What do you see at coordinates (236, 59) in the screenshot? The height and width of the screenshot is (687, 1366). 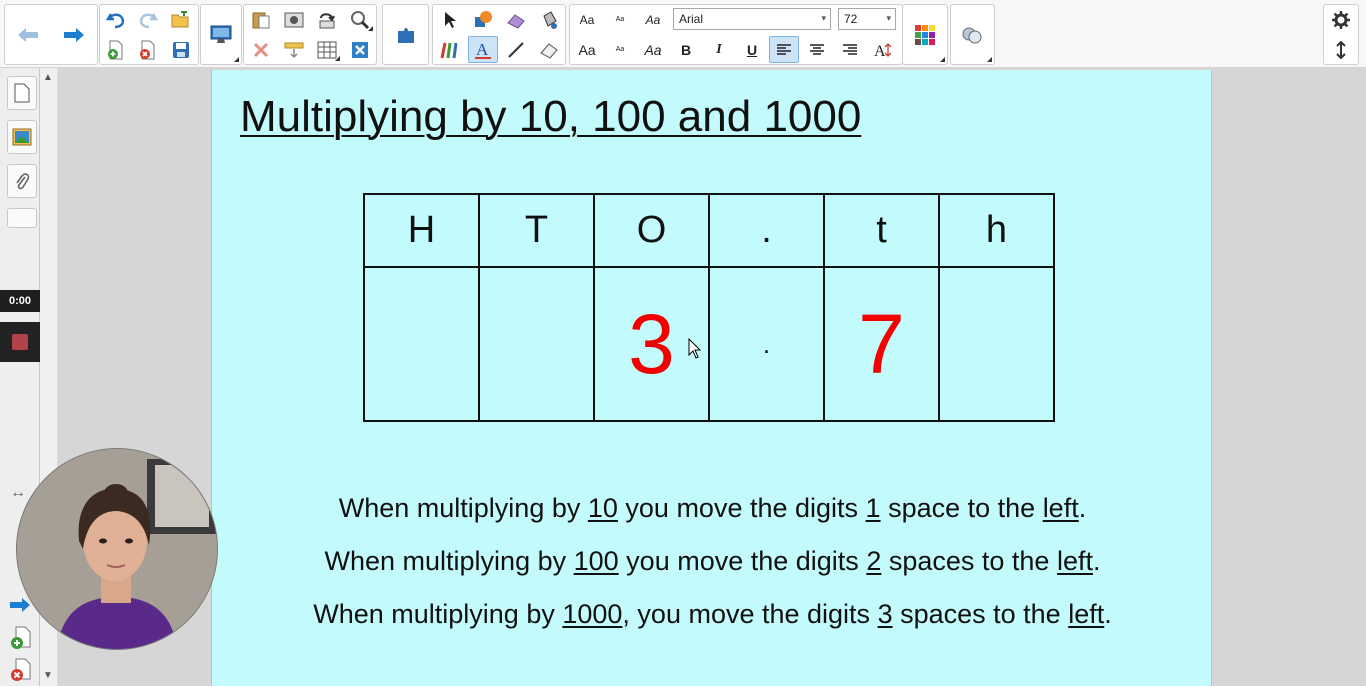 I see `display-menu-corner` at bounding box center [236, 59].